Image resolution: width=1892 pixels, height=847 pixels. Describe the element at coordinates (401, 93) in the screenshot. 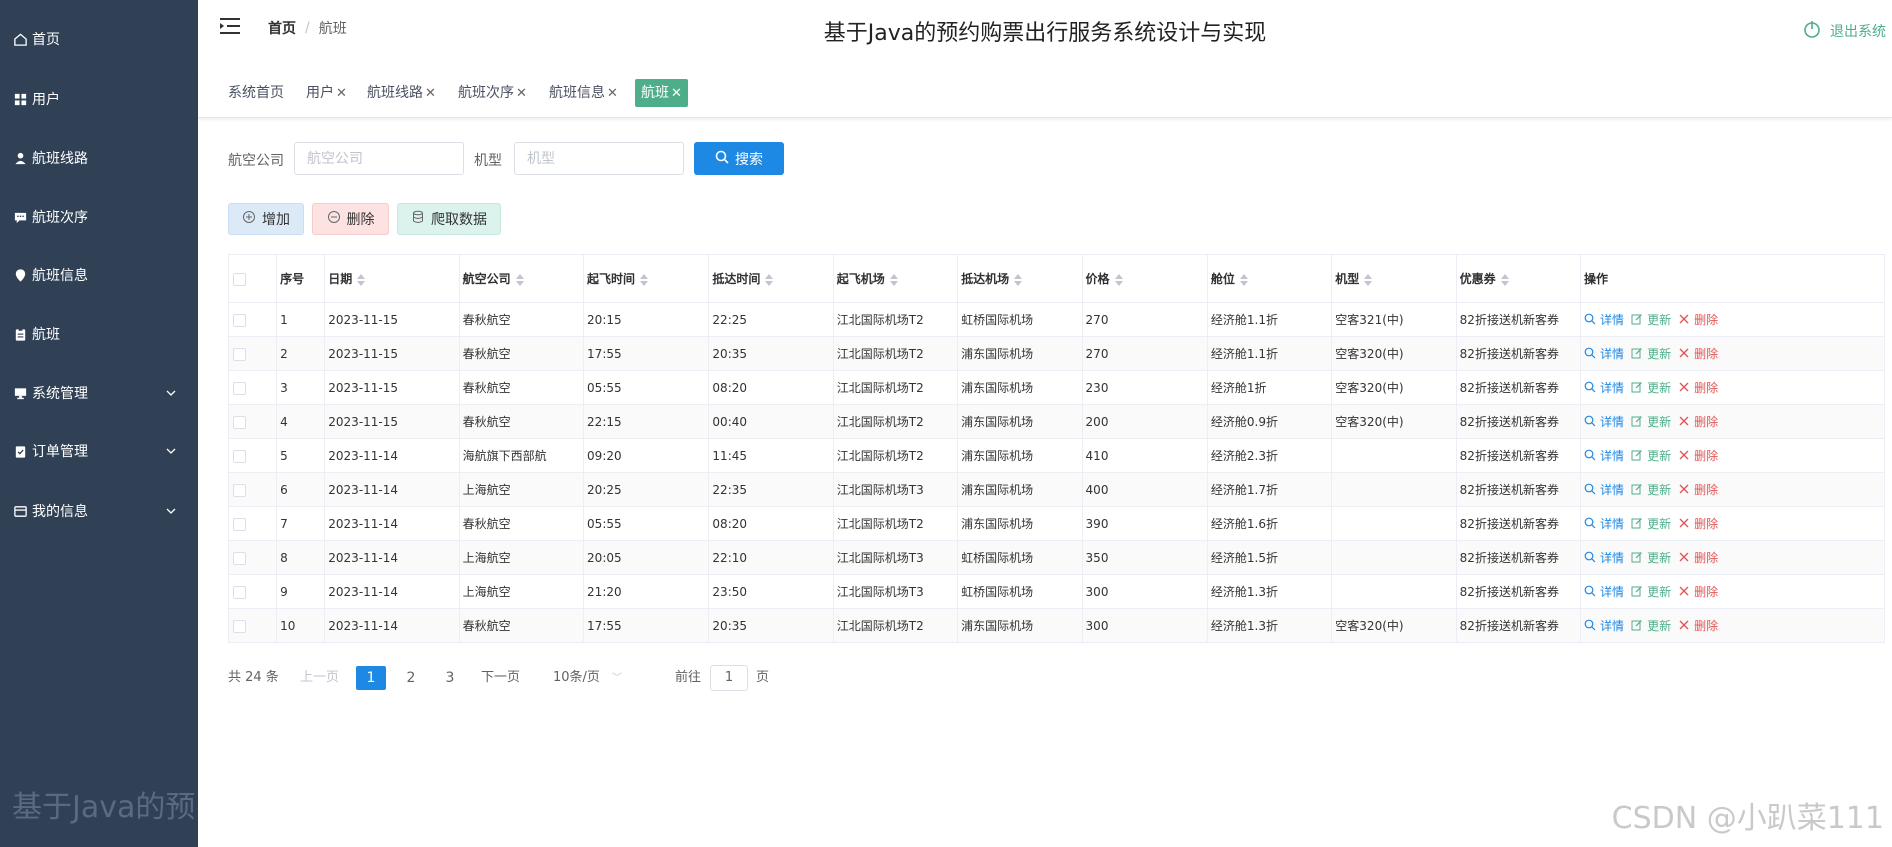

I see `tab-2: 航班线路 ✕` at that location.